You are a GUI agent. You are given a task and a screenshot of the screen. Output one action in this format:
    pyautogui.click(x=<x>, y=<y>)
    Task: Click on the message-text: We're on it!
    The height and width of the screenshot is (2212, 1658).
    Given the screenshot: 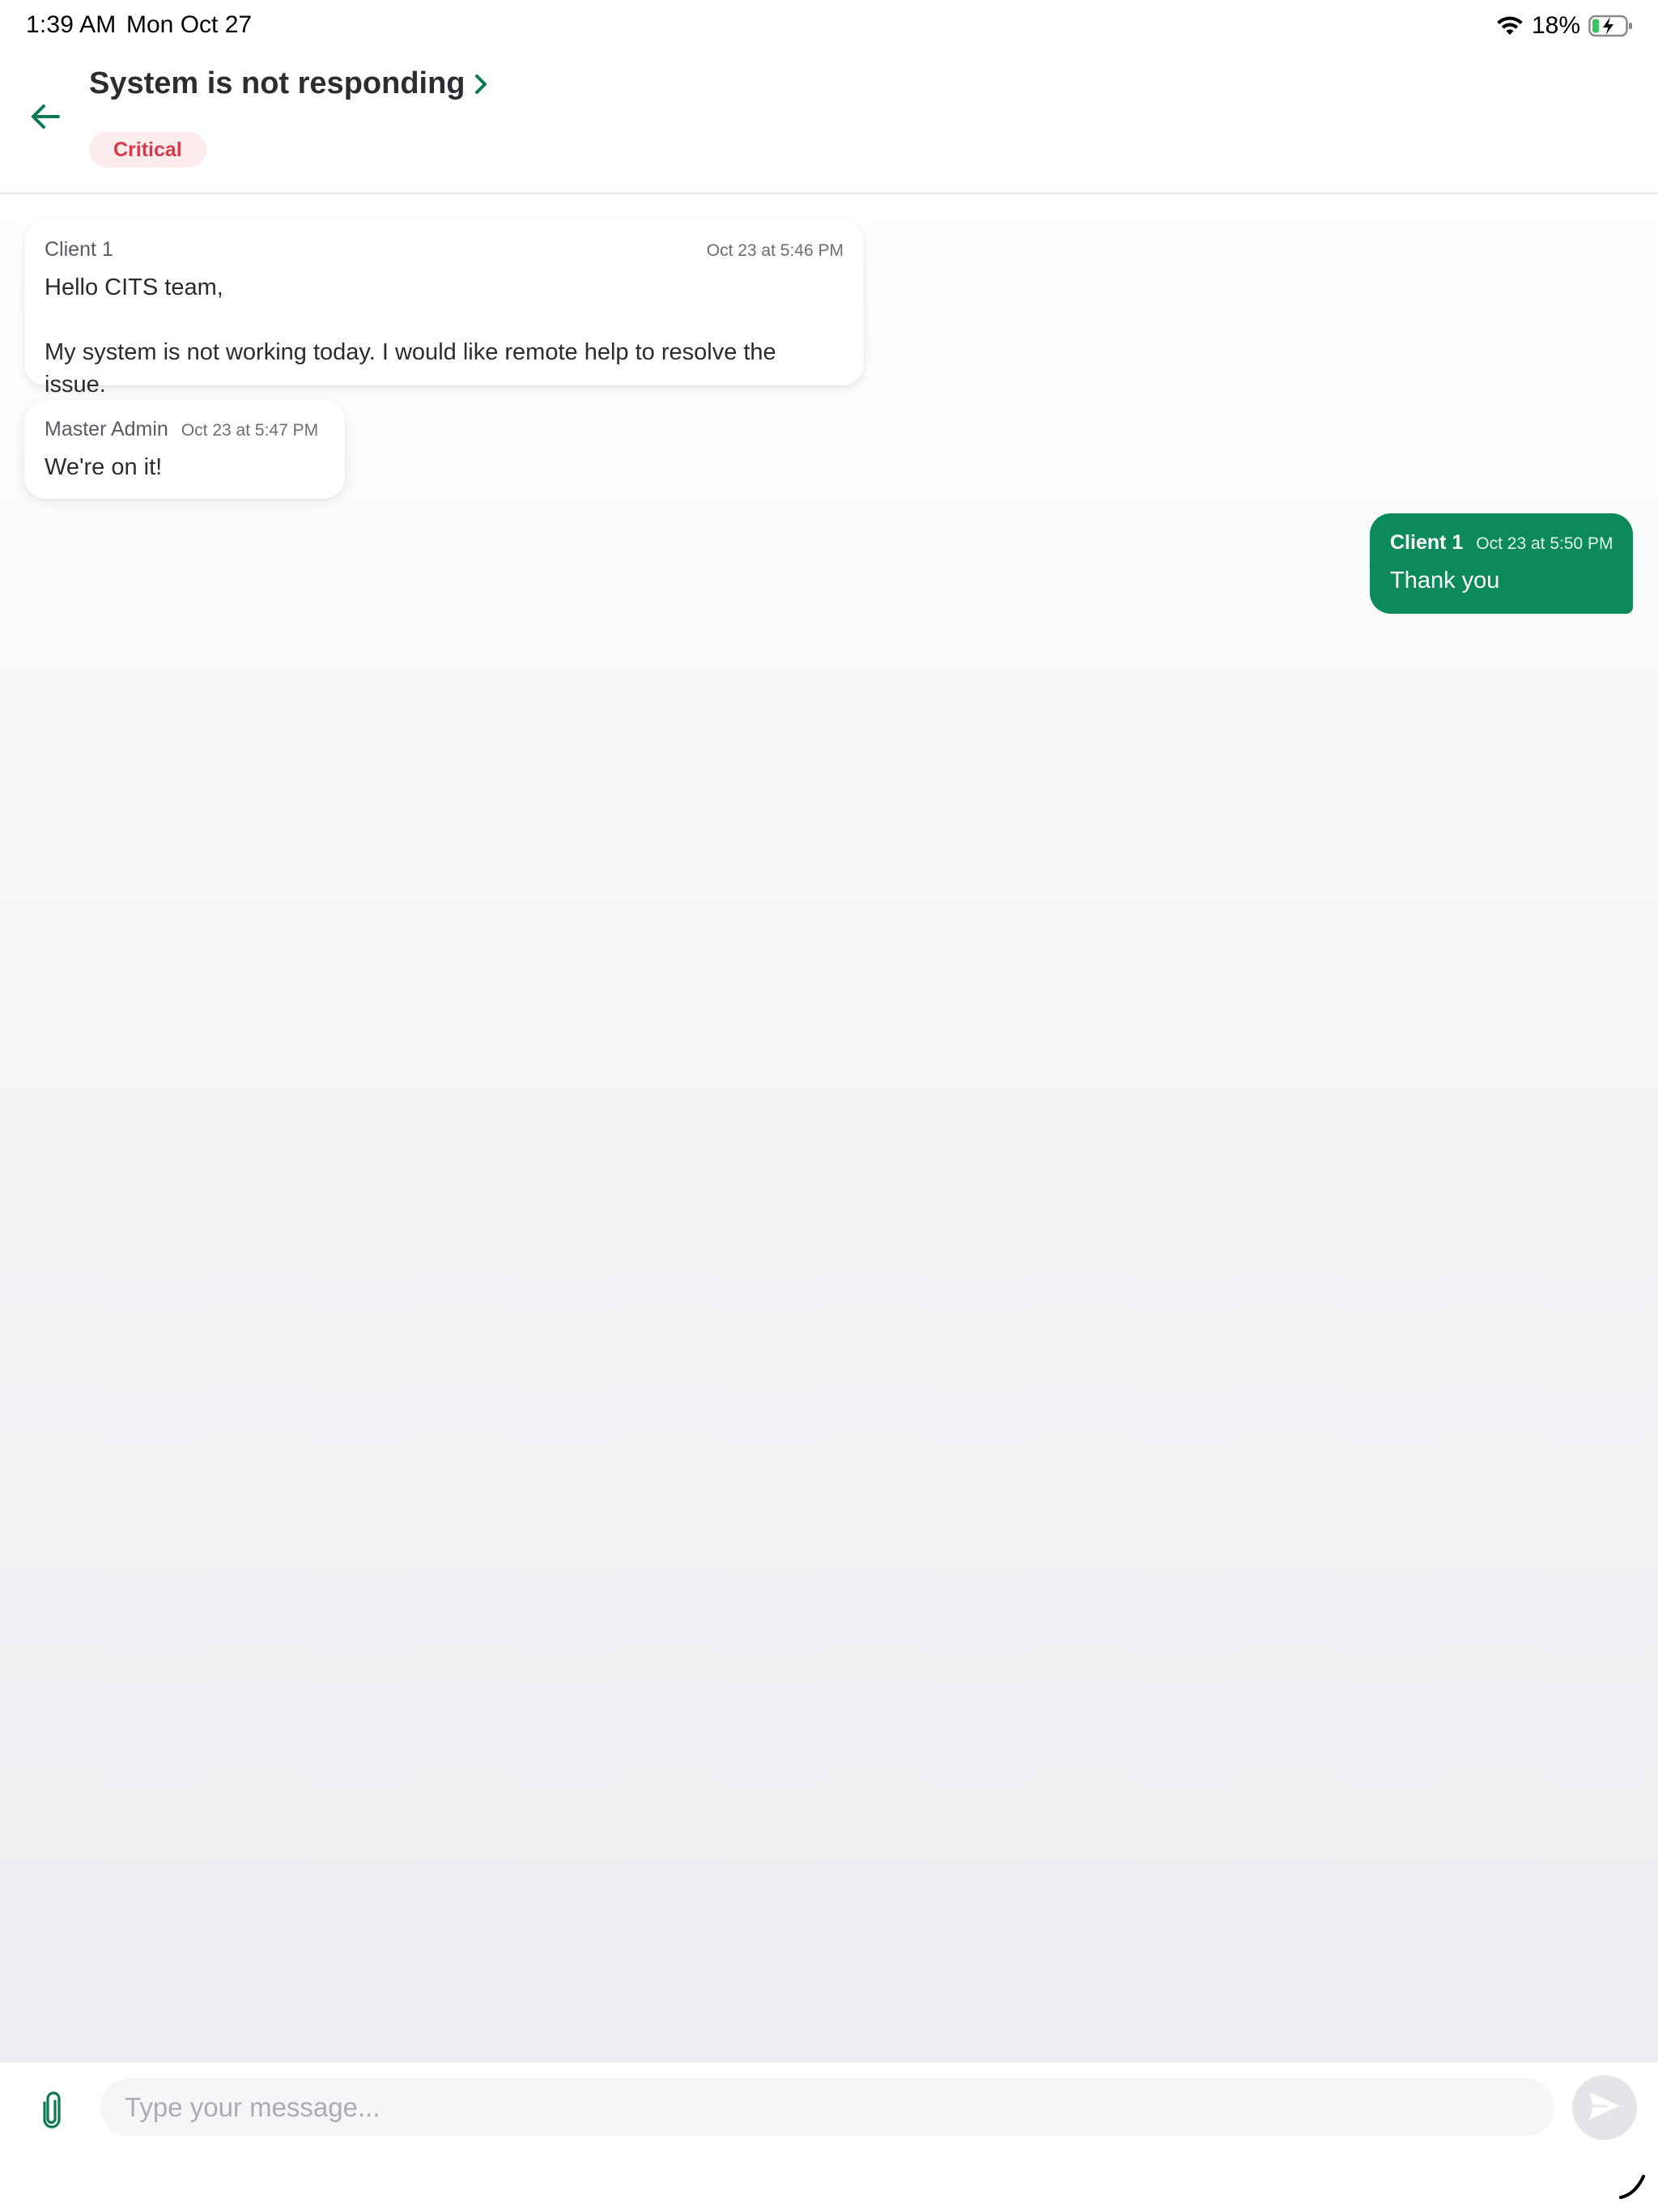 What is the action you would take?
    pyautogui.click(x=104, y=467)
    